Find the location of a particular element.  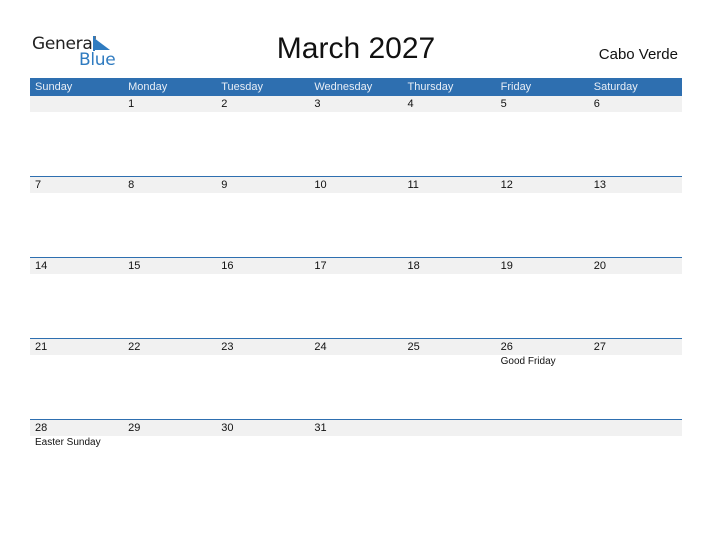

day-number: 4 is located at coordinates (410, 104).